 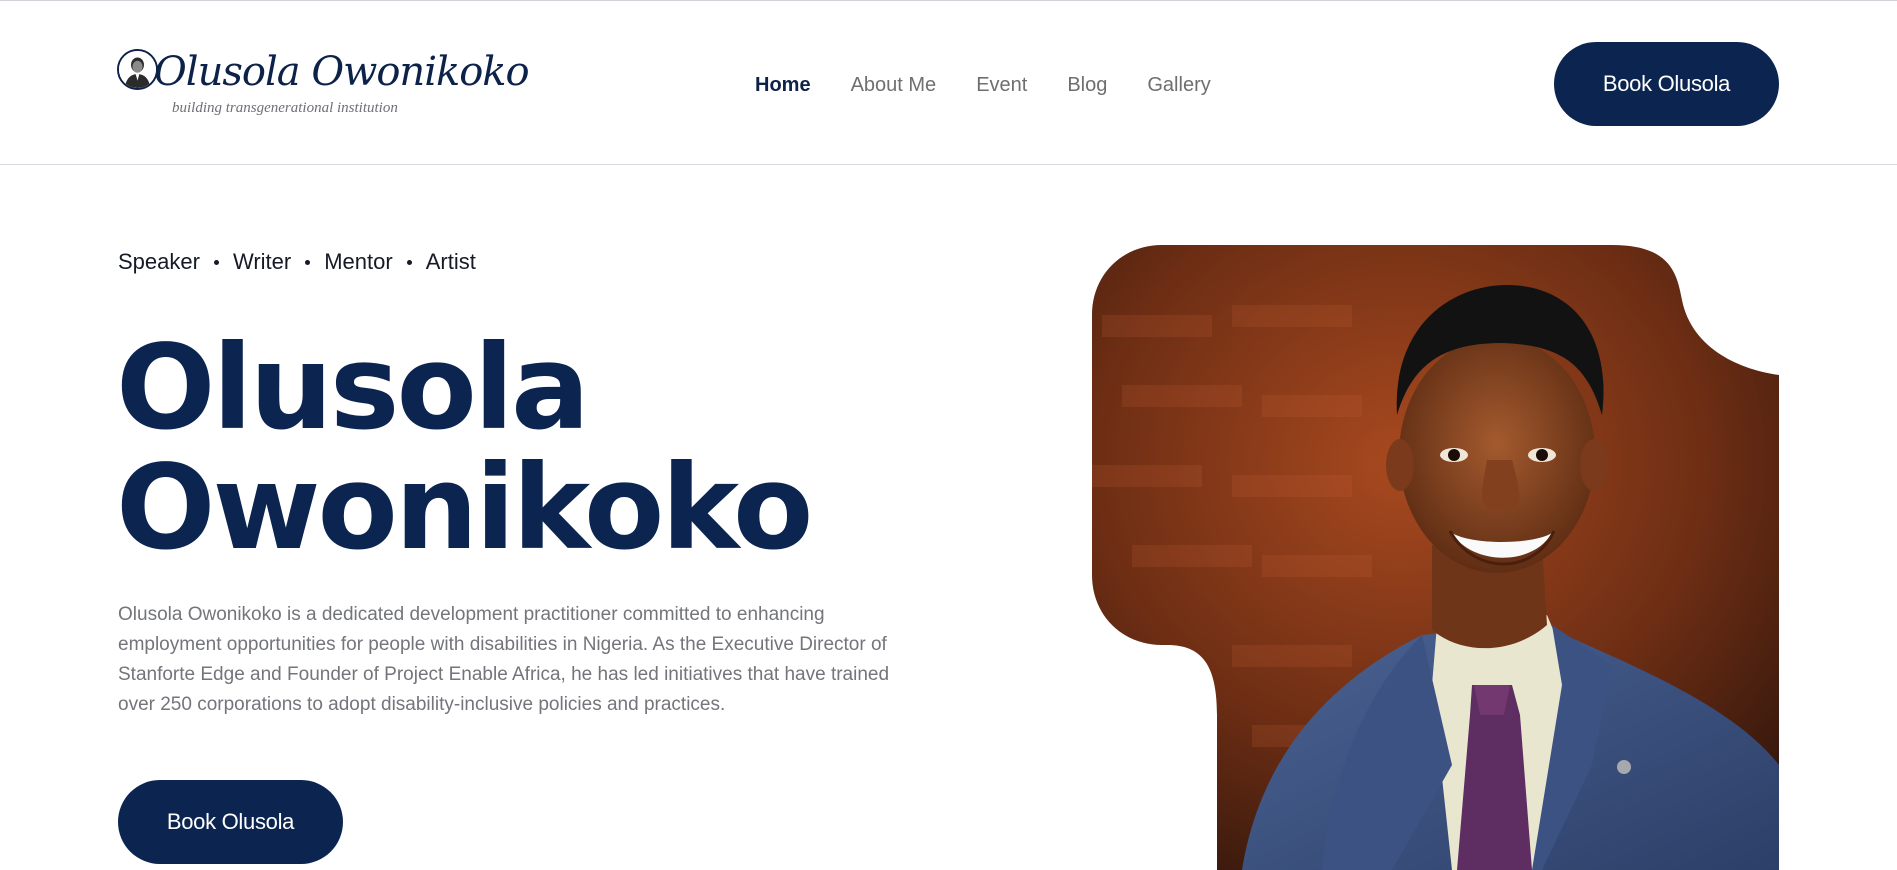 What do you see at coordinates (1087, 85) in the screenshot?
I see `nav-item-blog: Blog` at bounding box center [1087, 85].